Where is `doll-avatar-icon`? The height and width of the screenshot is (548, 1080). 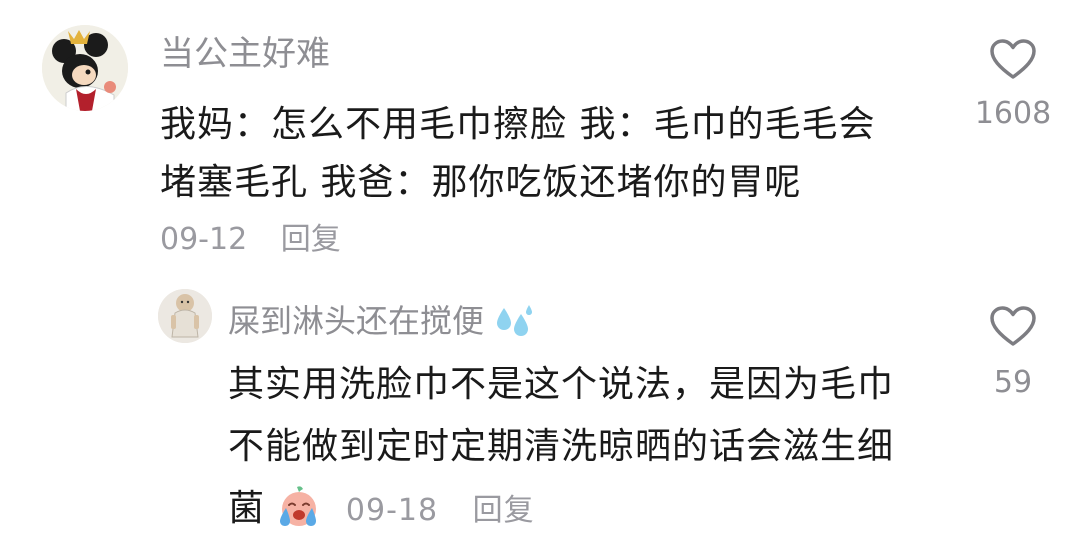 doll-avatar-icon is located at coordinates (185, 316).